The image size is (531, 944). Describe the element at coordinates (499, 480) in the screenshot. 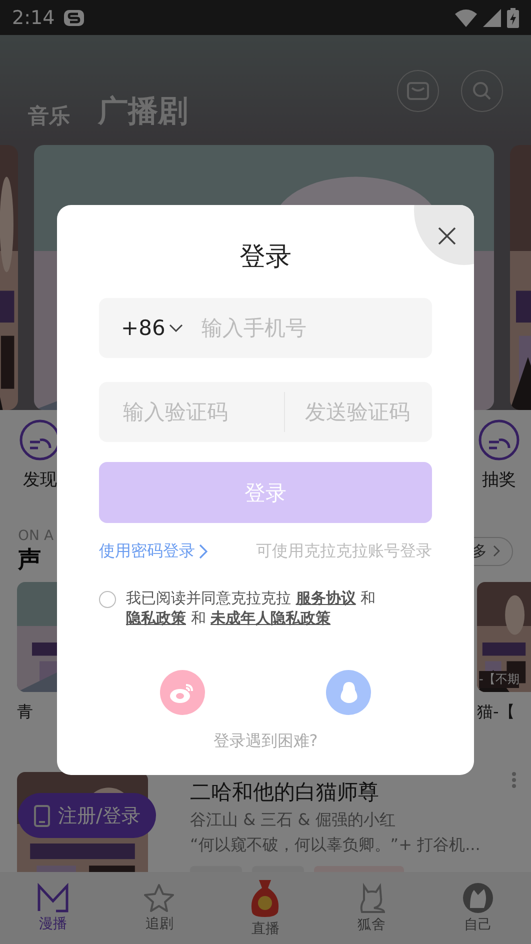

I see `shortcut-label: 抽奖` at that location.